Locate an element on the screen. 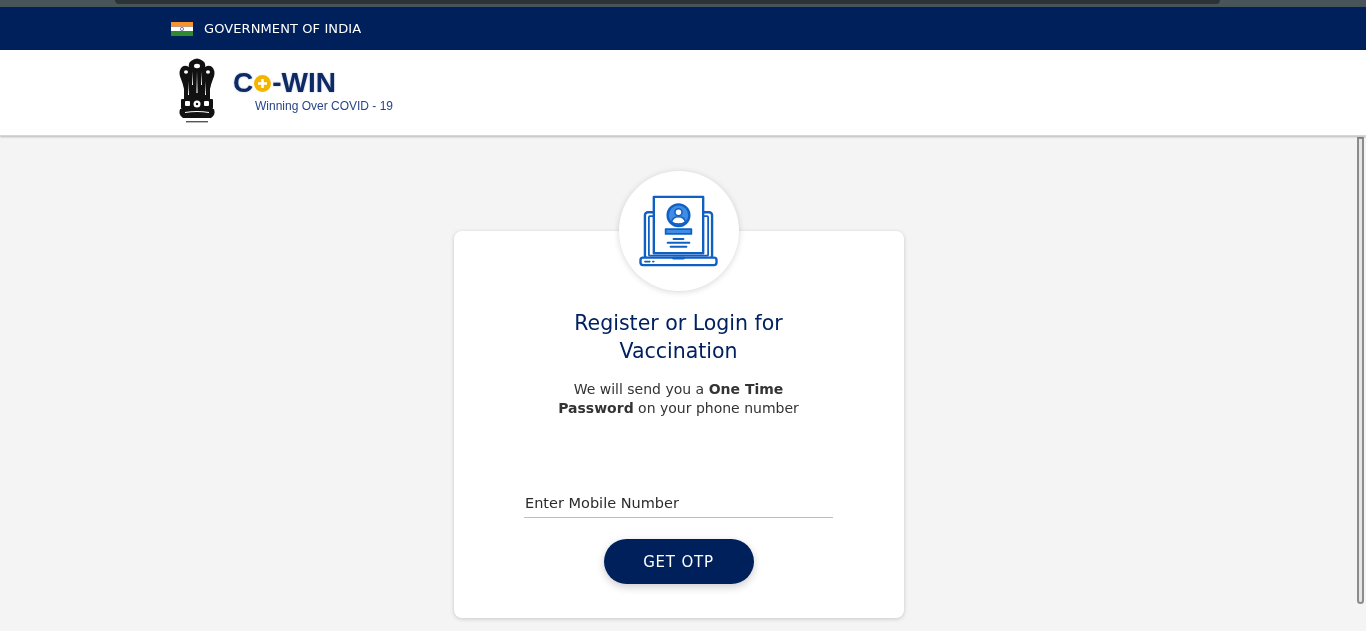  india-flag-icon is located at coordinates (182, 28).